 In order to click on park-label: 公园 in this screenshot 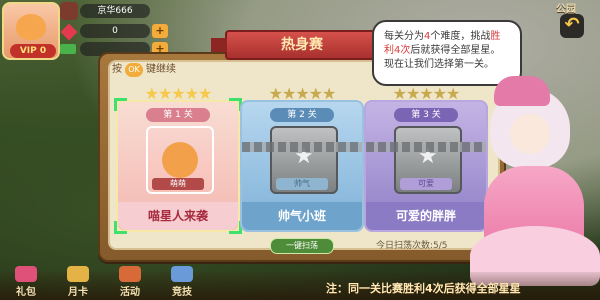, I will do `click(566, 7)`.